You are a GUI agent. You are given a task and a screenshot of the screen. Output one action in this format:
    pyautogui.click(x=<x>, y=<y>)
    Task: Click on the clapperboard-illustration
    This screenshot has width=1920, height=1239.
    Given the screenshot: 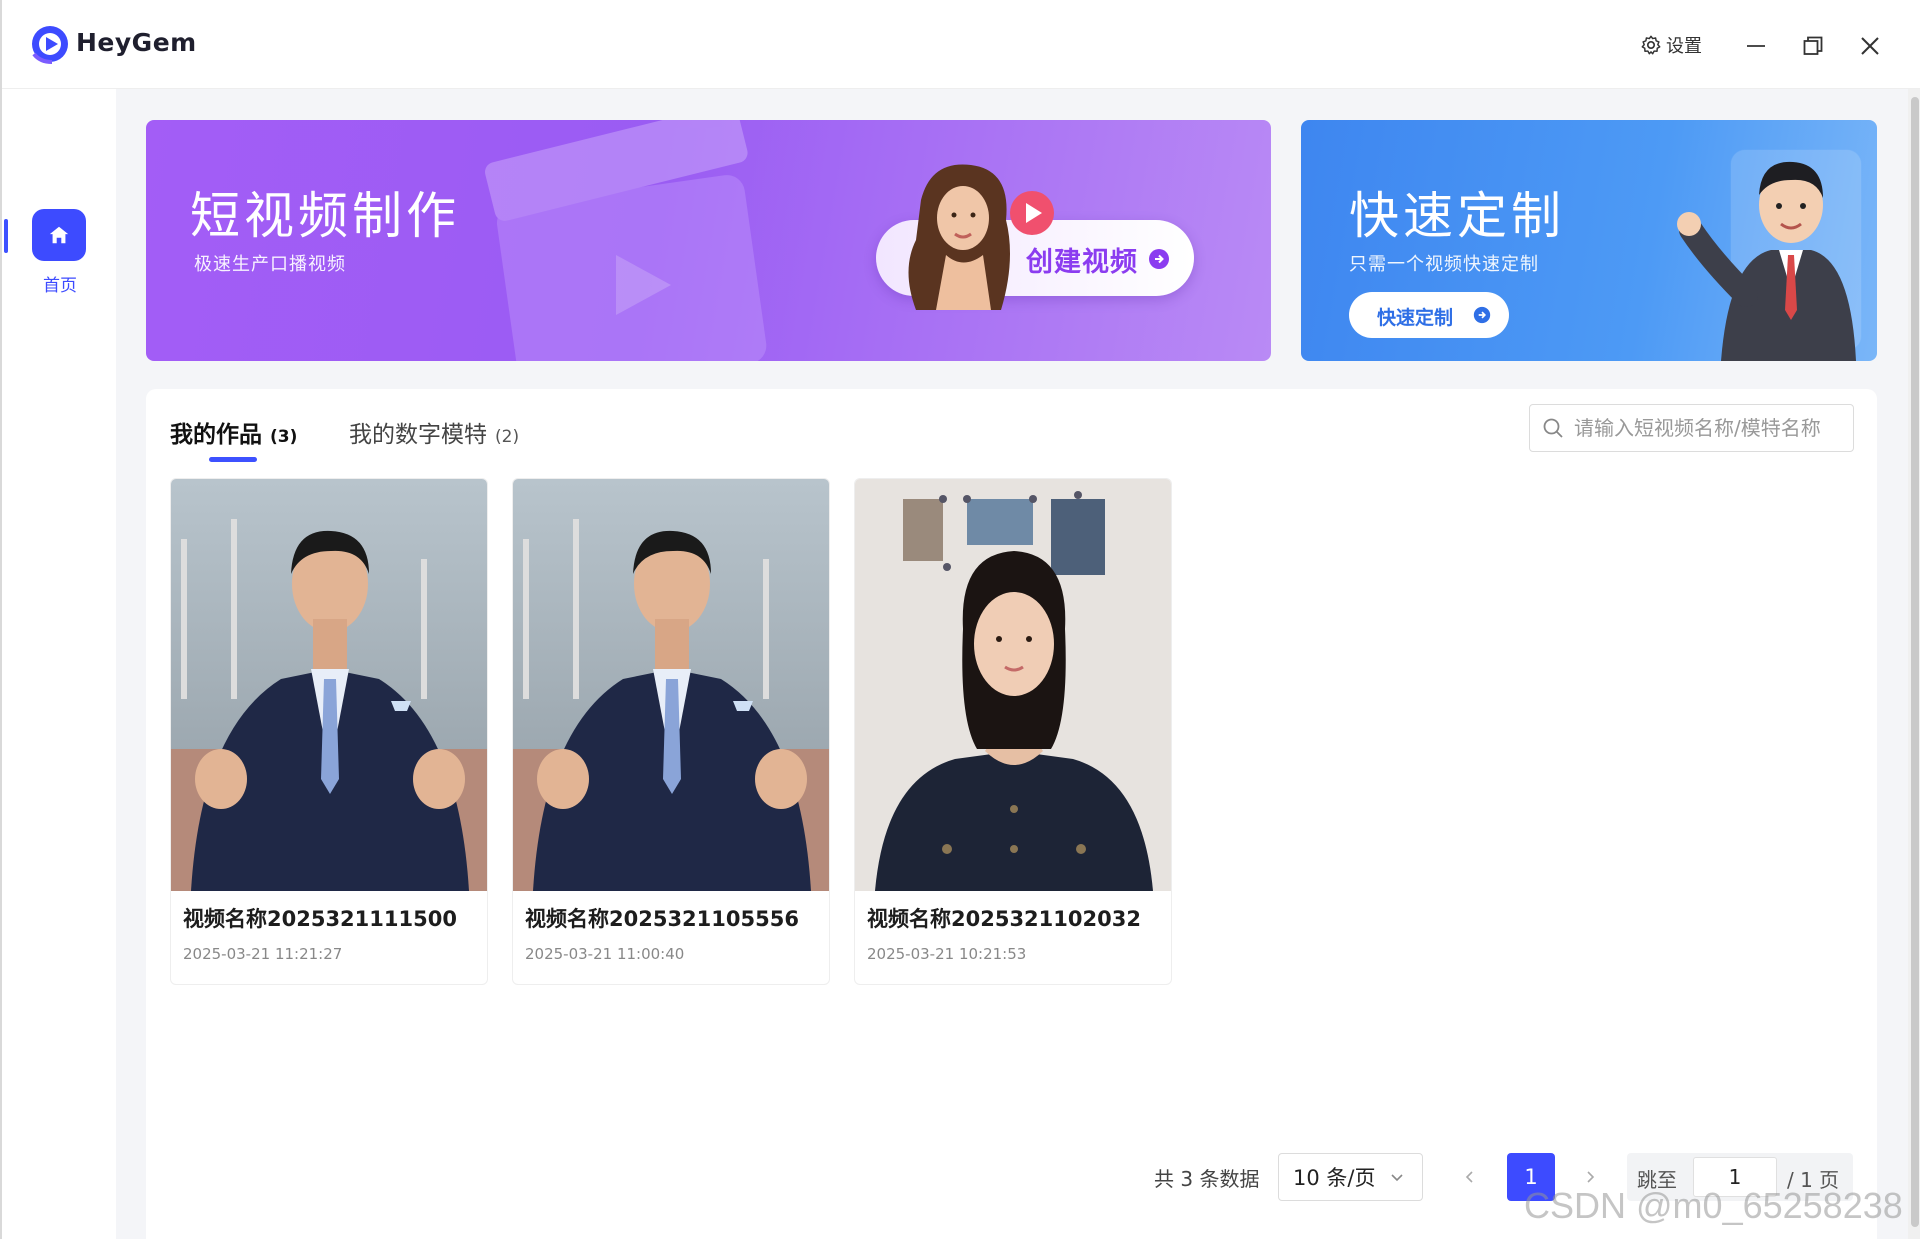 What is the action you would take?
    pyautogui.click(x=626, y=240)
    